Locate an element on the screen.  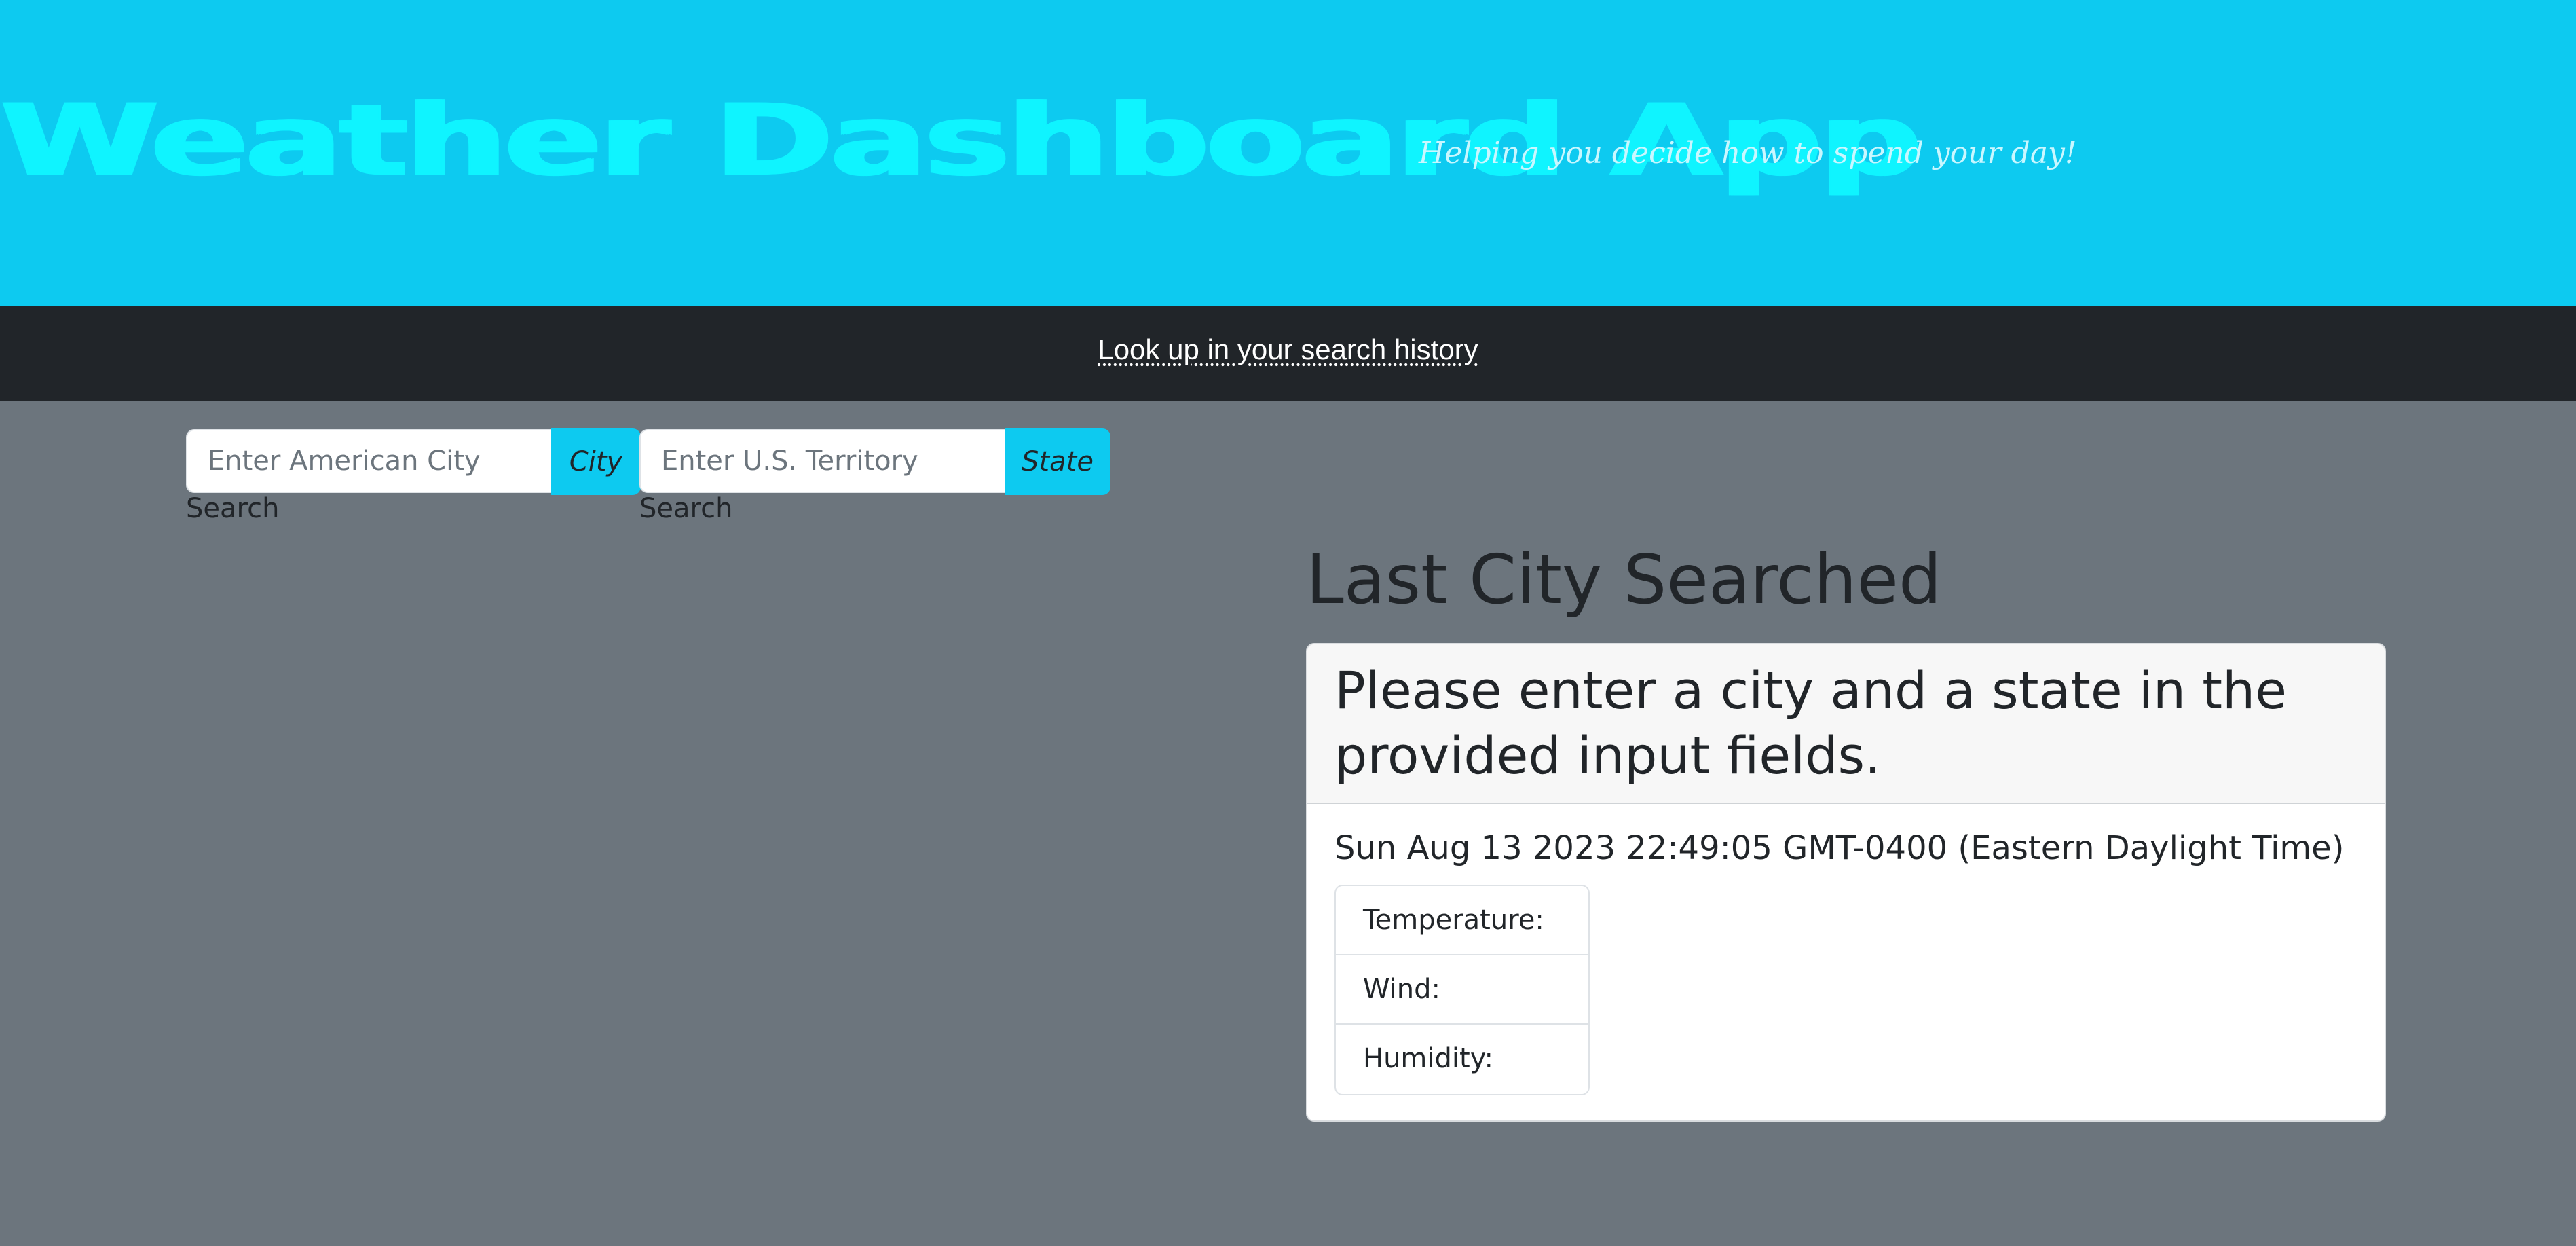
humidity-stat: Humidity: is located at coordinates (1428, 1059).